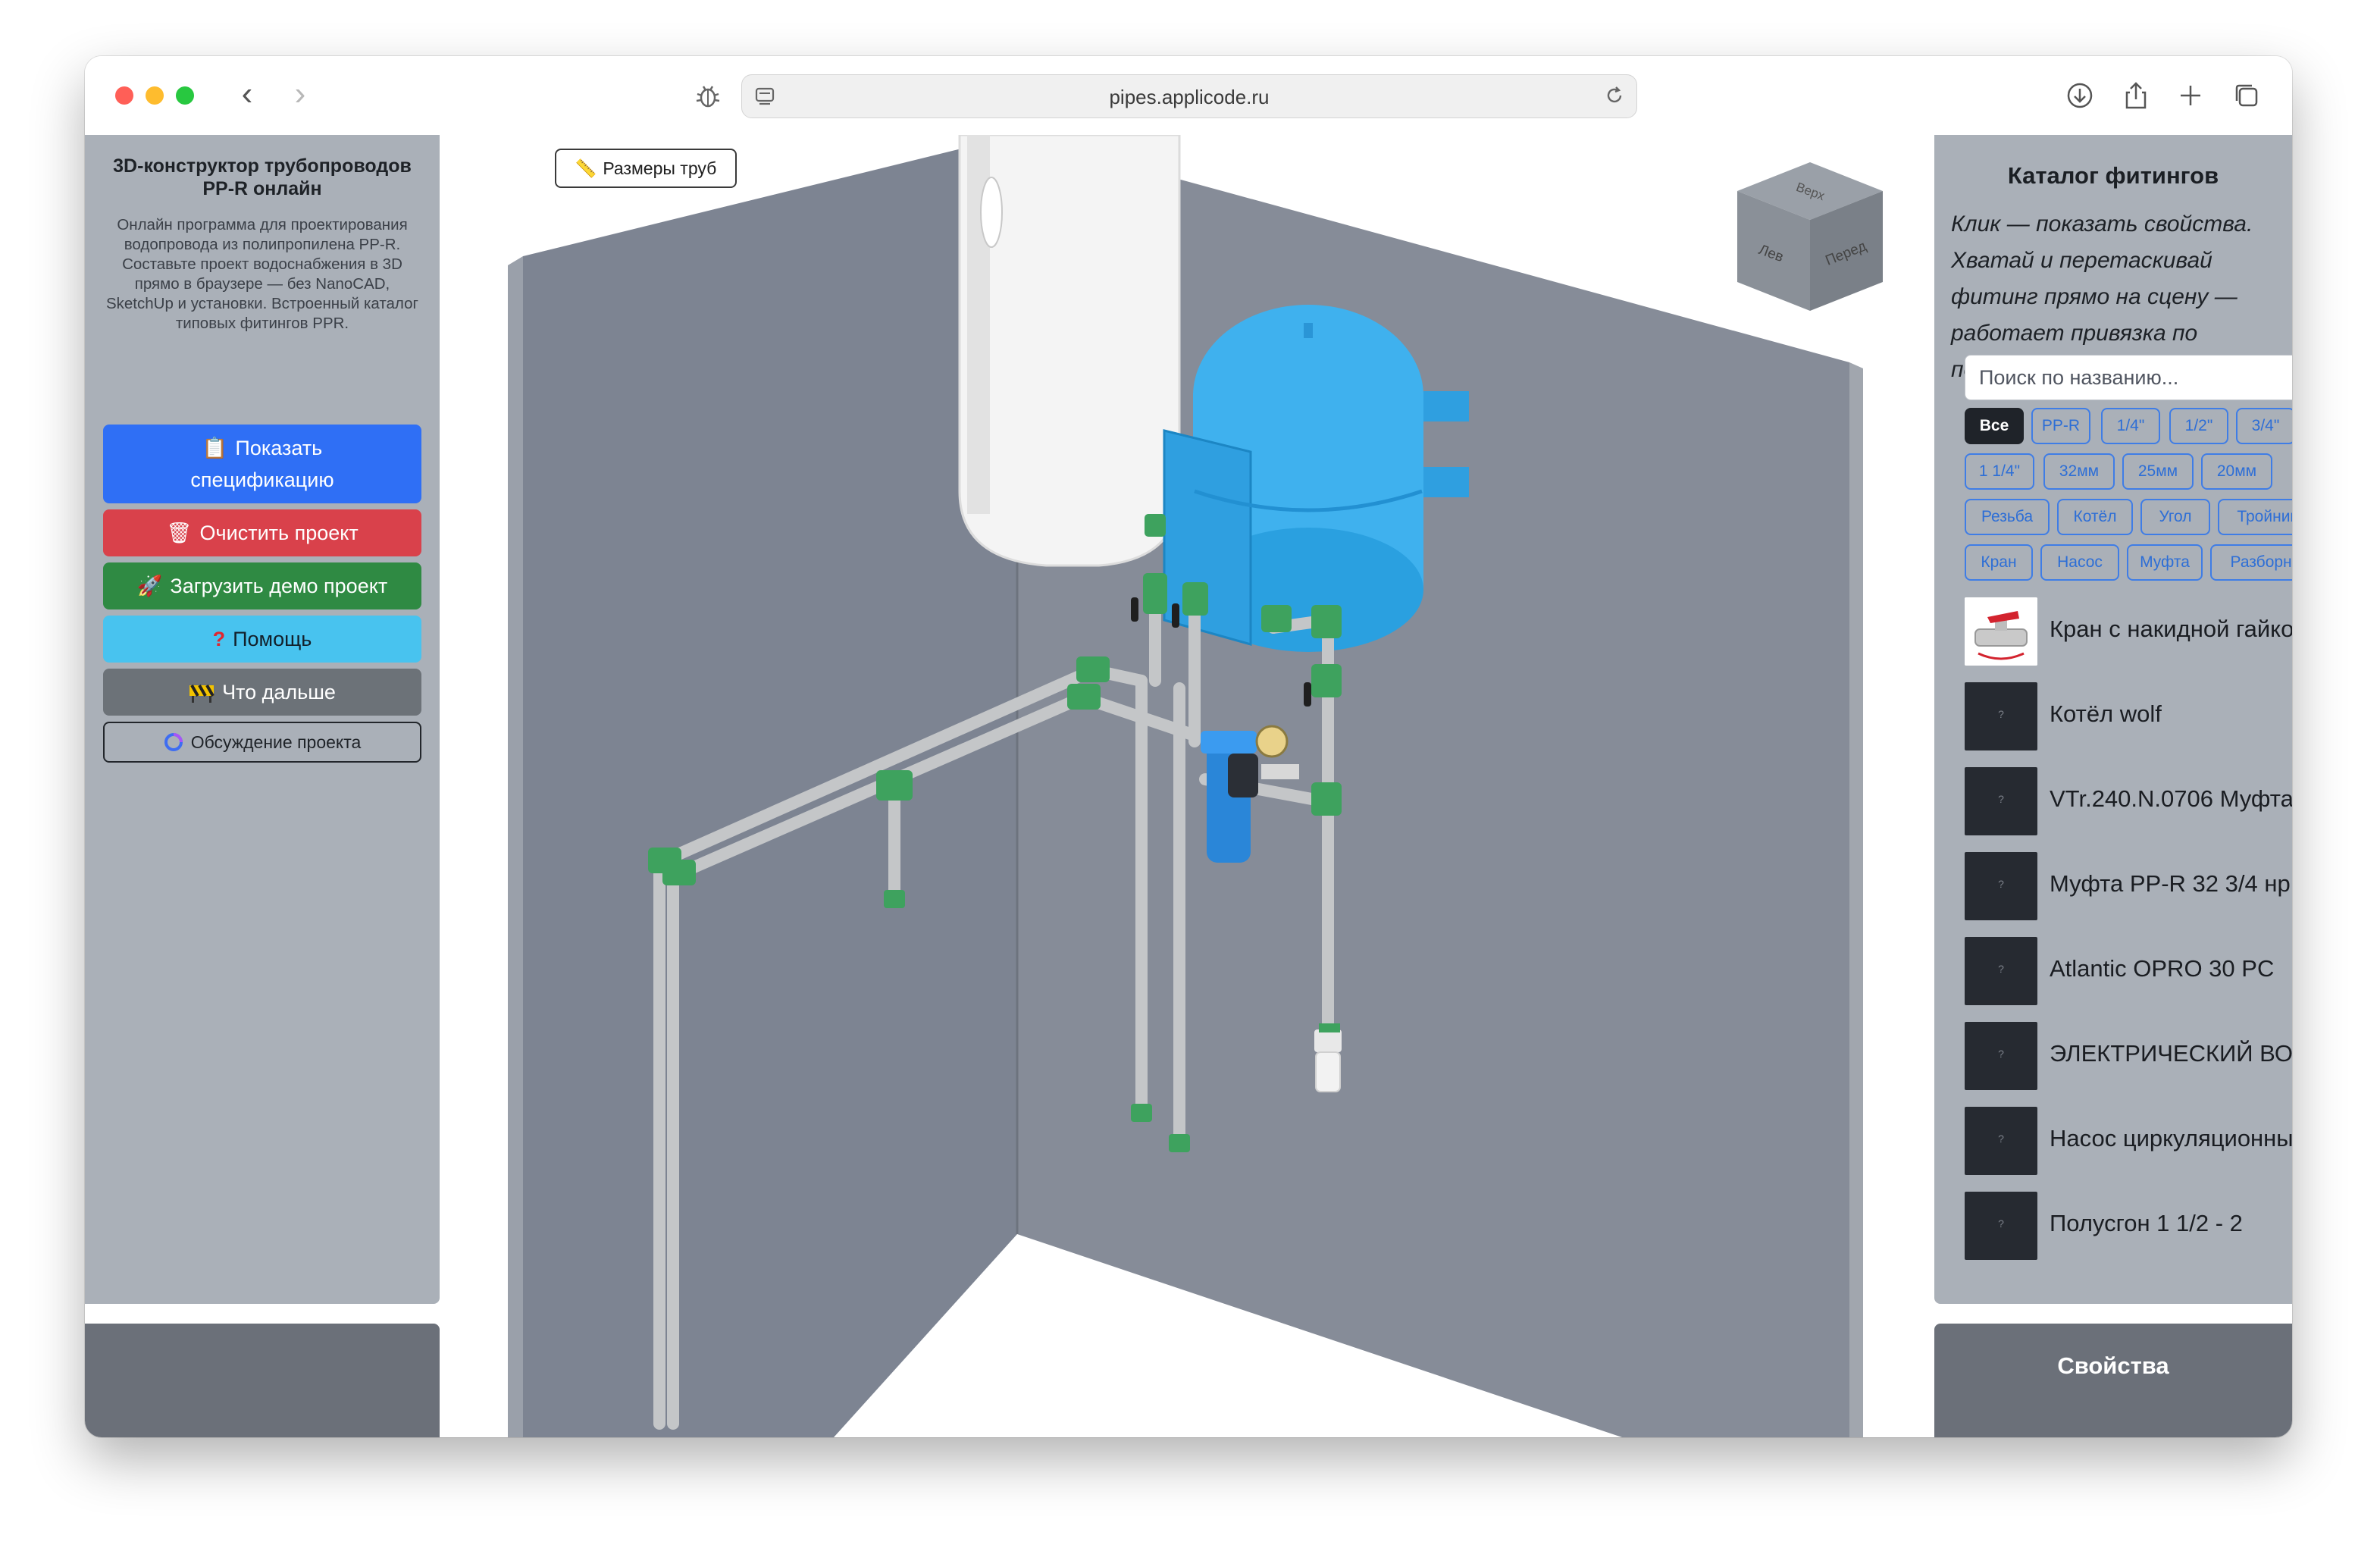 This screenshot has height=1551, width=2380. What do you see at coordinates (2165, 562) in the screenshot?
I see `filter-chip-coupling: Муфта` at bounding box center [2165, 562].